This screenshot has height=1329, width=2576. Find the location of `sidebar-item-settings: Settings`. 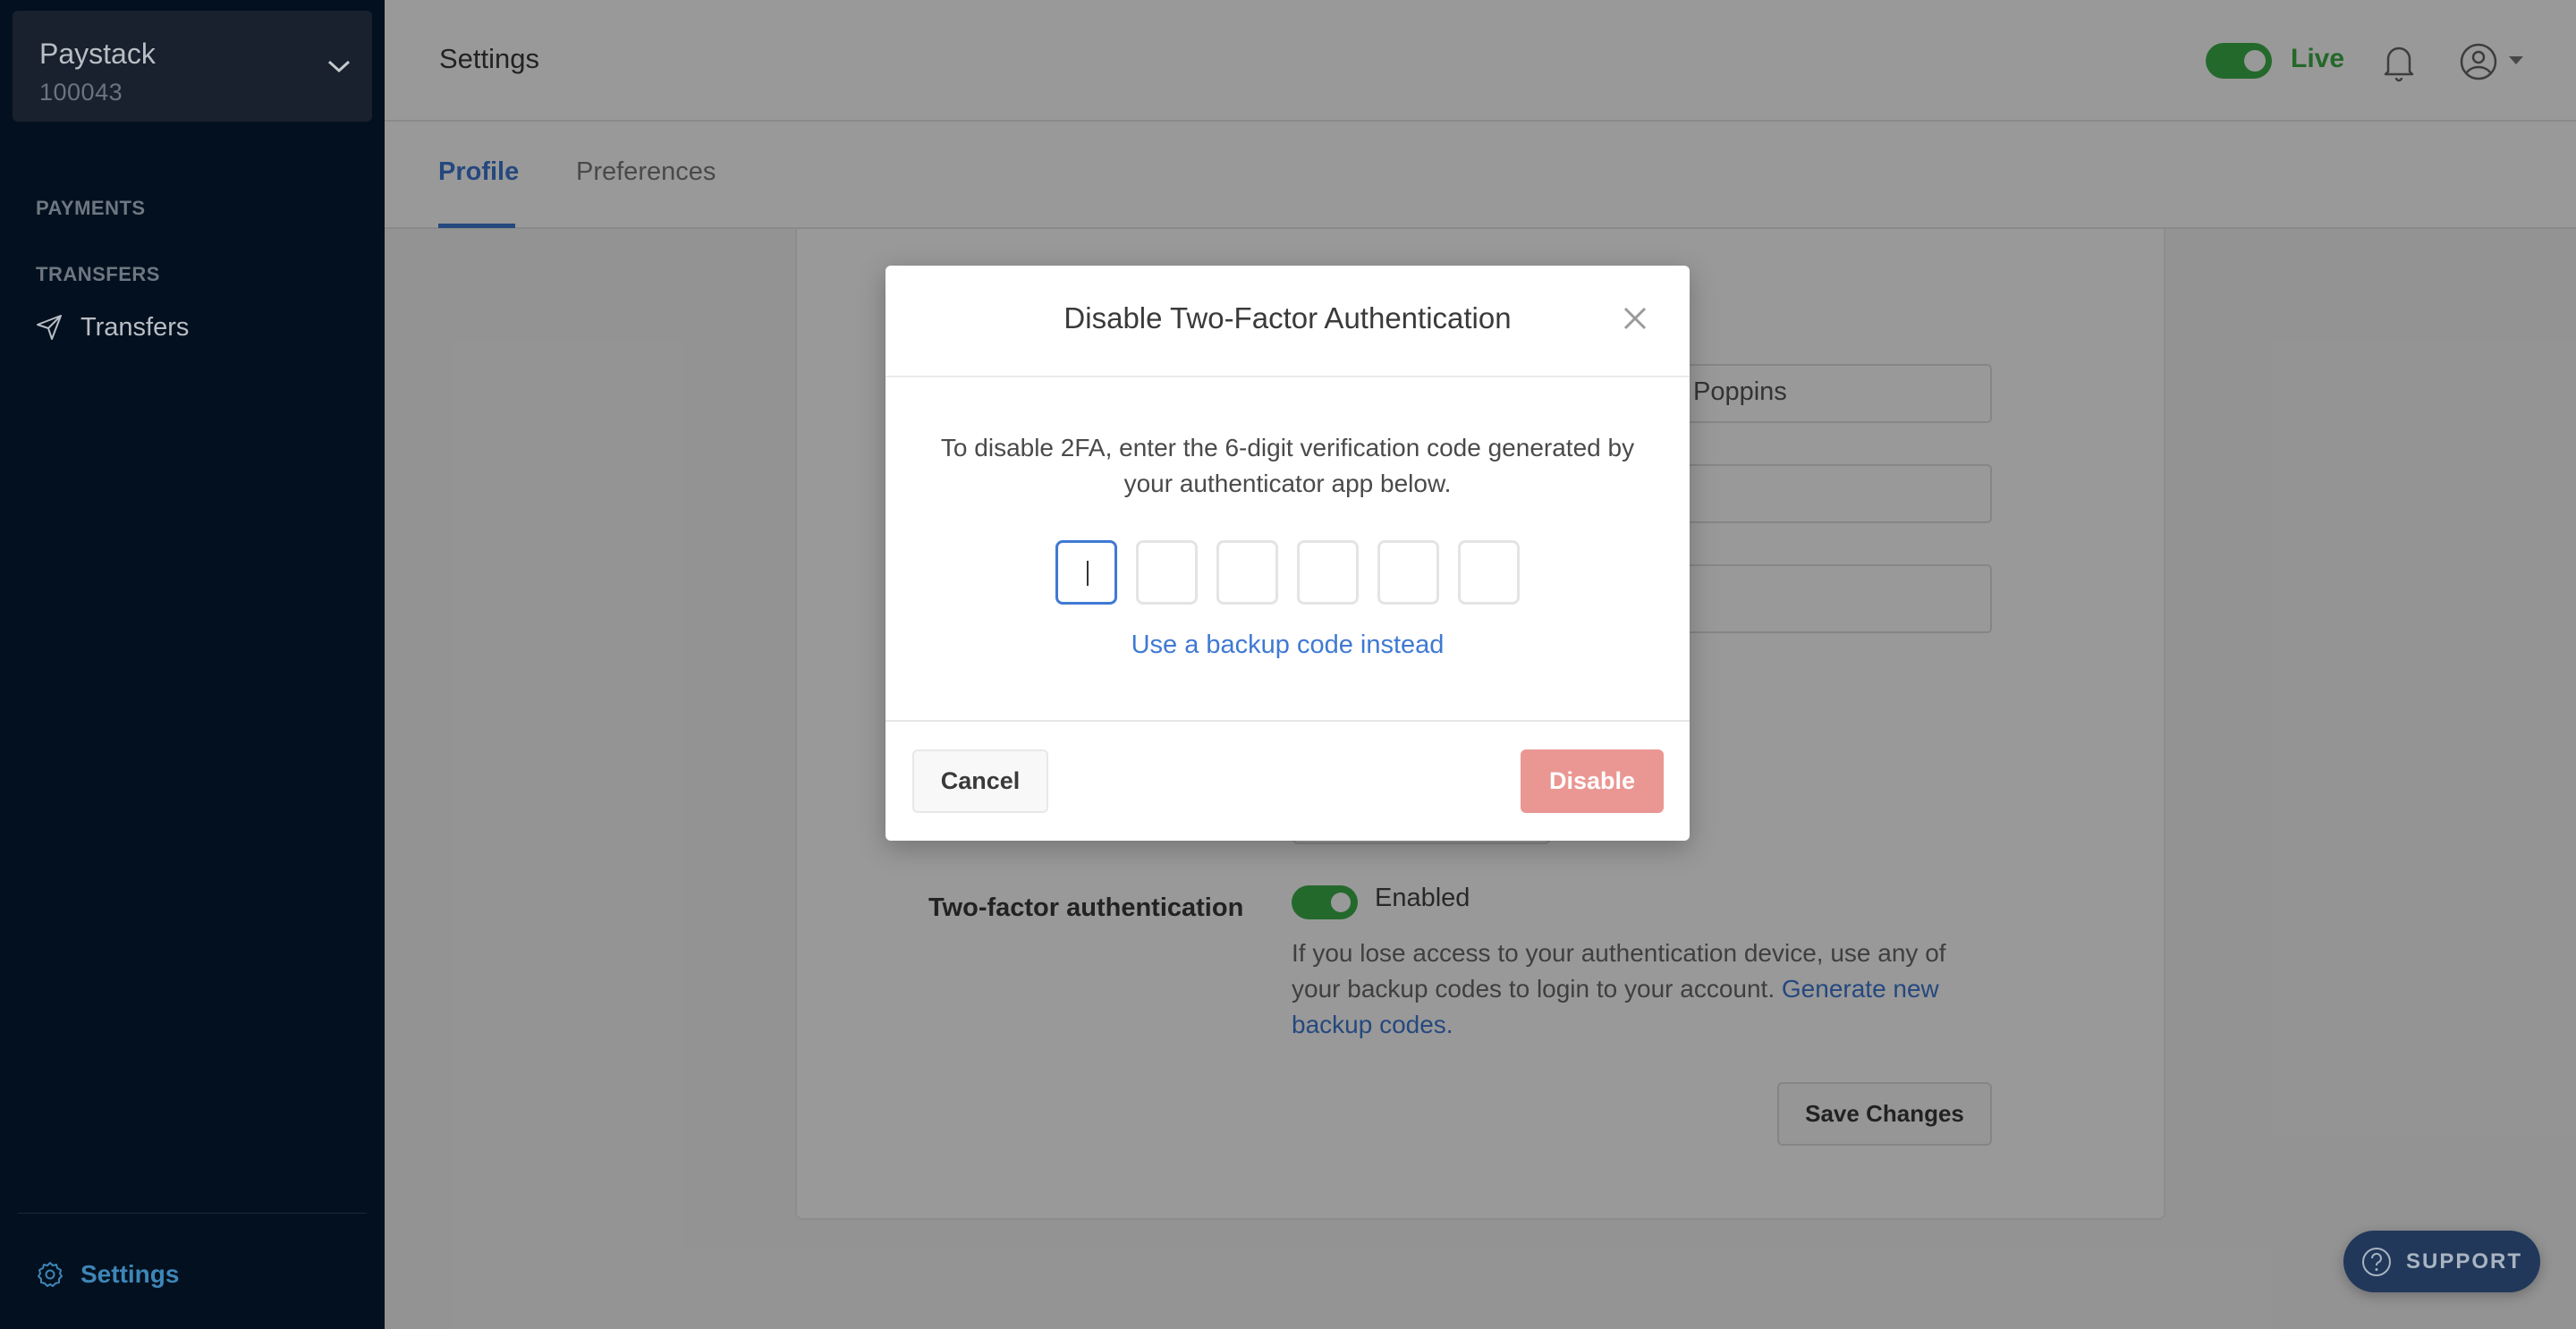

sidebar-item-settings: Settings is located at coordinates (170, 1274).